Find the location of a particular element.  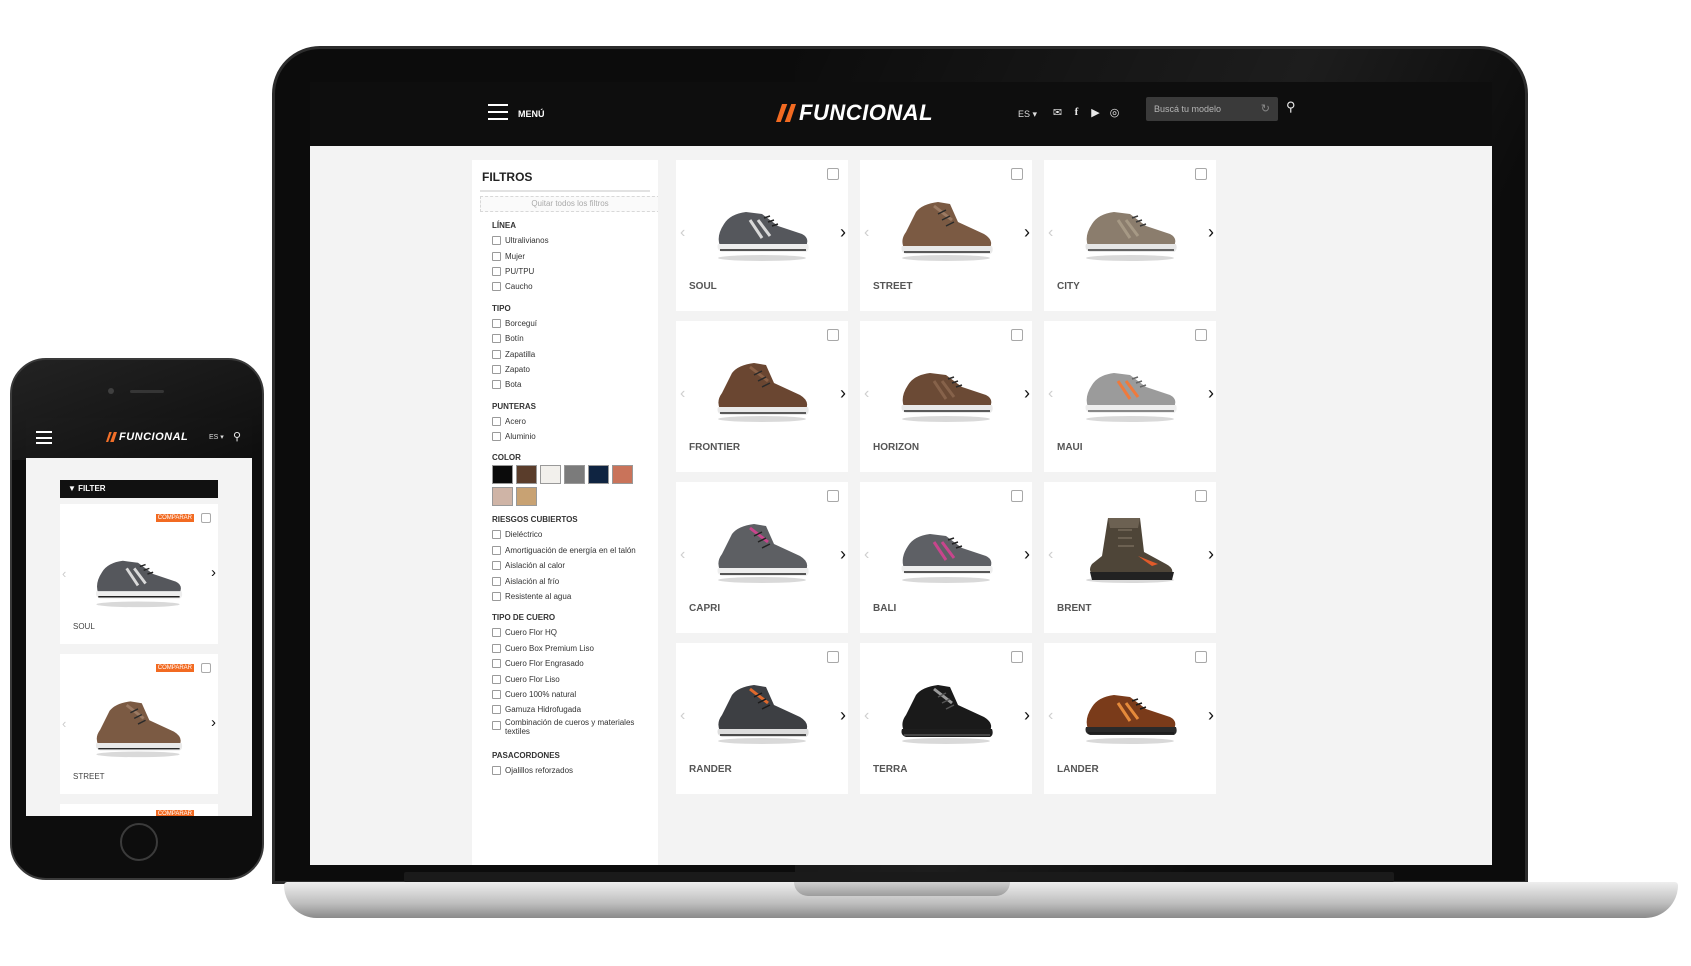

filter-option: Resistente al agua is located at coordinates (571, 596).